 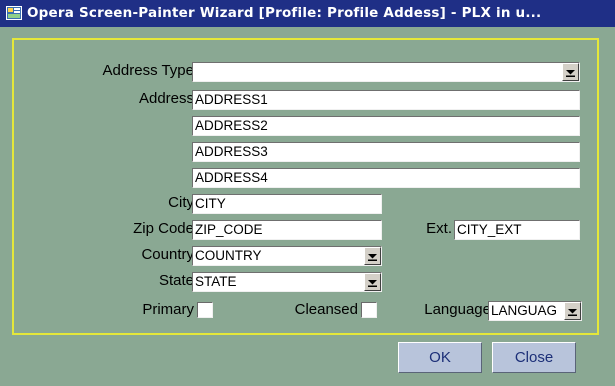 I want to click on close-button: Close, so click(x=534, y=357).